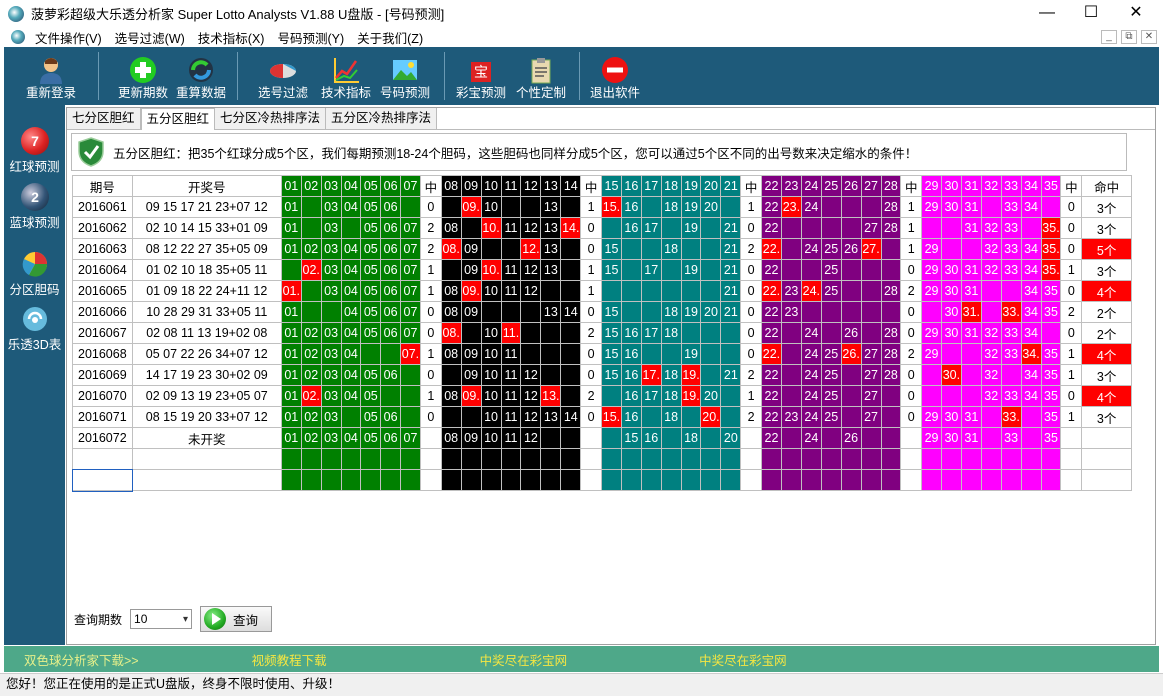 The image size is (1163, 696). Describe the element at coordinates (743, 659) in the screenshot. I see `link-caibao-2: 中奖尽在彩宝网` at that location.